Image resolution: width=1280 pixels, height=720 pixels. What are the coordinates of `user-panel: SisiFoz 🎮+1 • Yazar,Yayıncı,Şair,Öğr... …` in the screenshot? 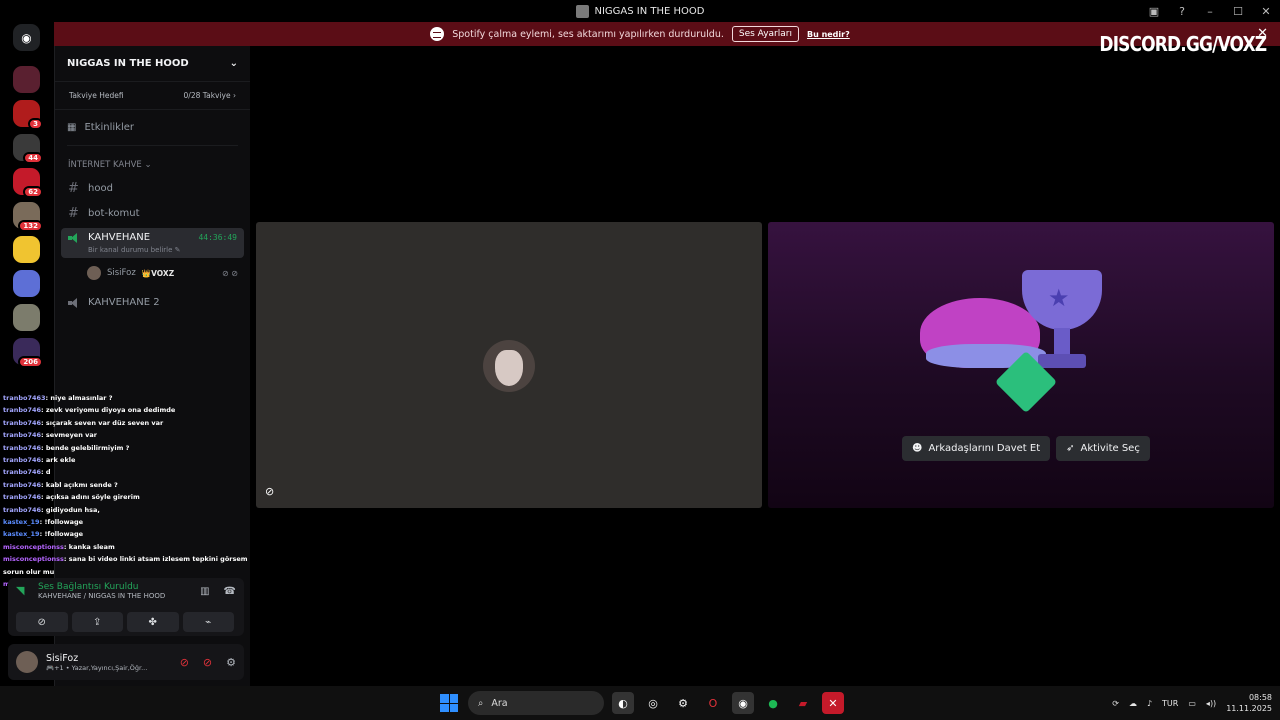 It's located at (126, 662).